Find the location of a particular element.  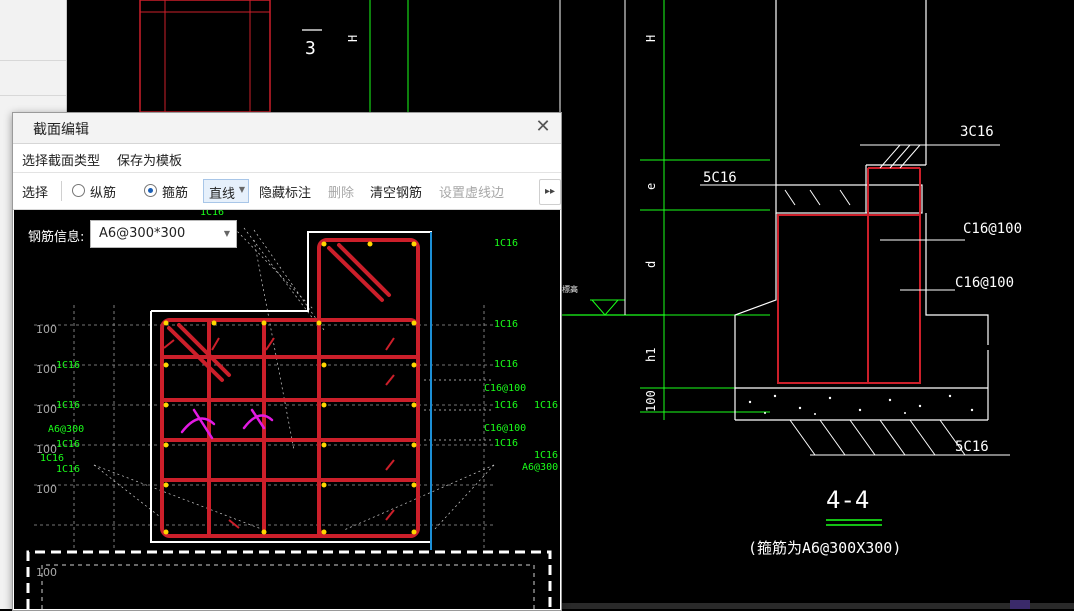

lbl-g3: 100 is located at coordinates (46, 409).